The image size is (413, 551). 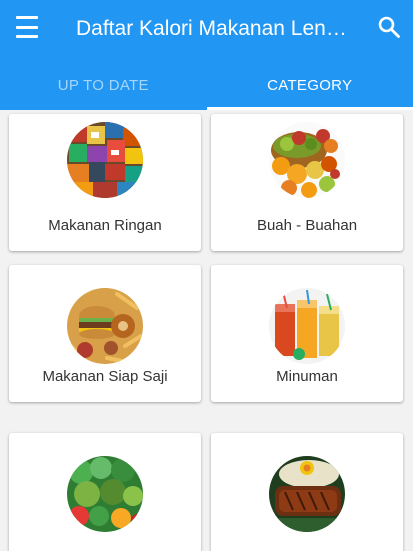 I want to click on category-card-drinks: Minuman, so click(x=307, y=333).